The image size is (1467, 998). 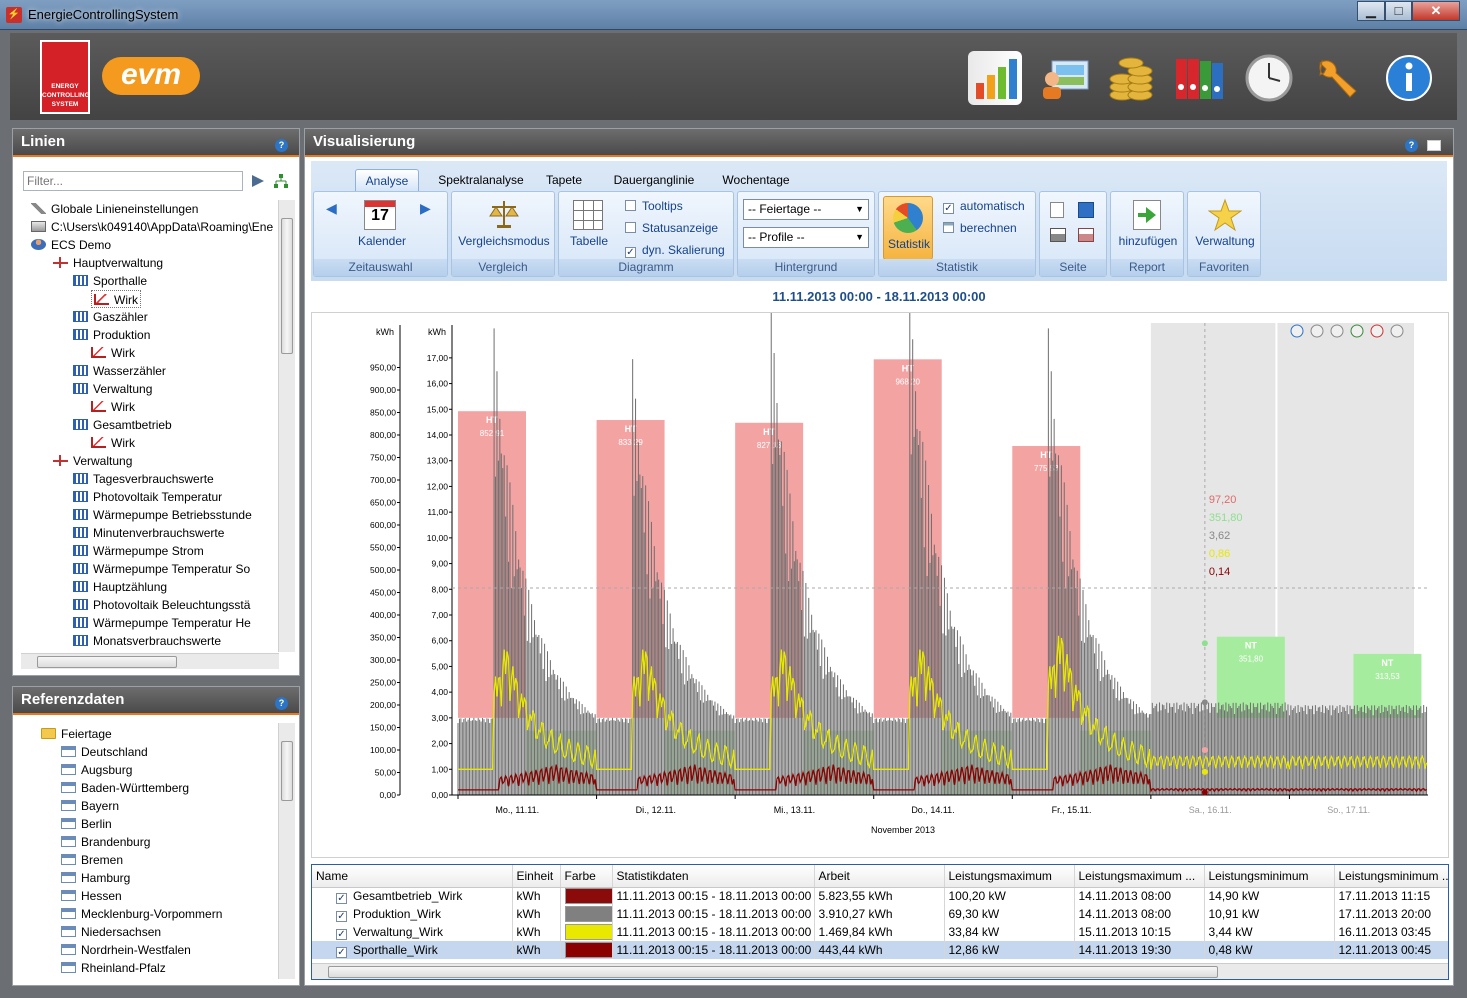 What do you see at coordinates (713, 876) in the screenshot?
I see `column-header: Statistikdaten` at bounding box center [713, 876].